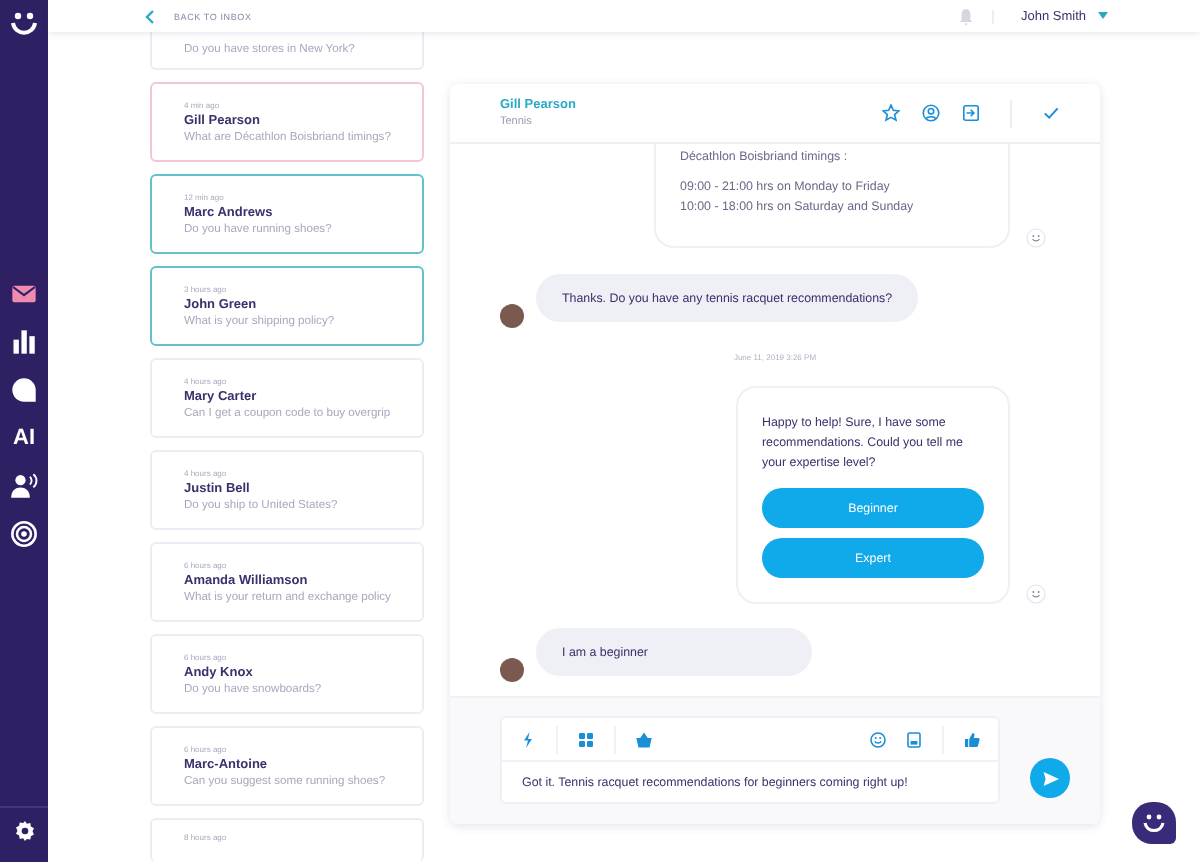  Describe the element at coordinates (24, 438) in the screenshot. I see `nav-item: AI` at that location.